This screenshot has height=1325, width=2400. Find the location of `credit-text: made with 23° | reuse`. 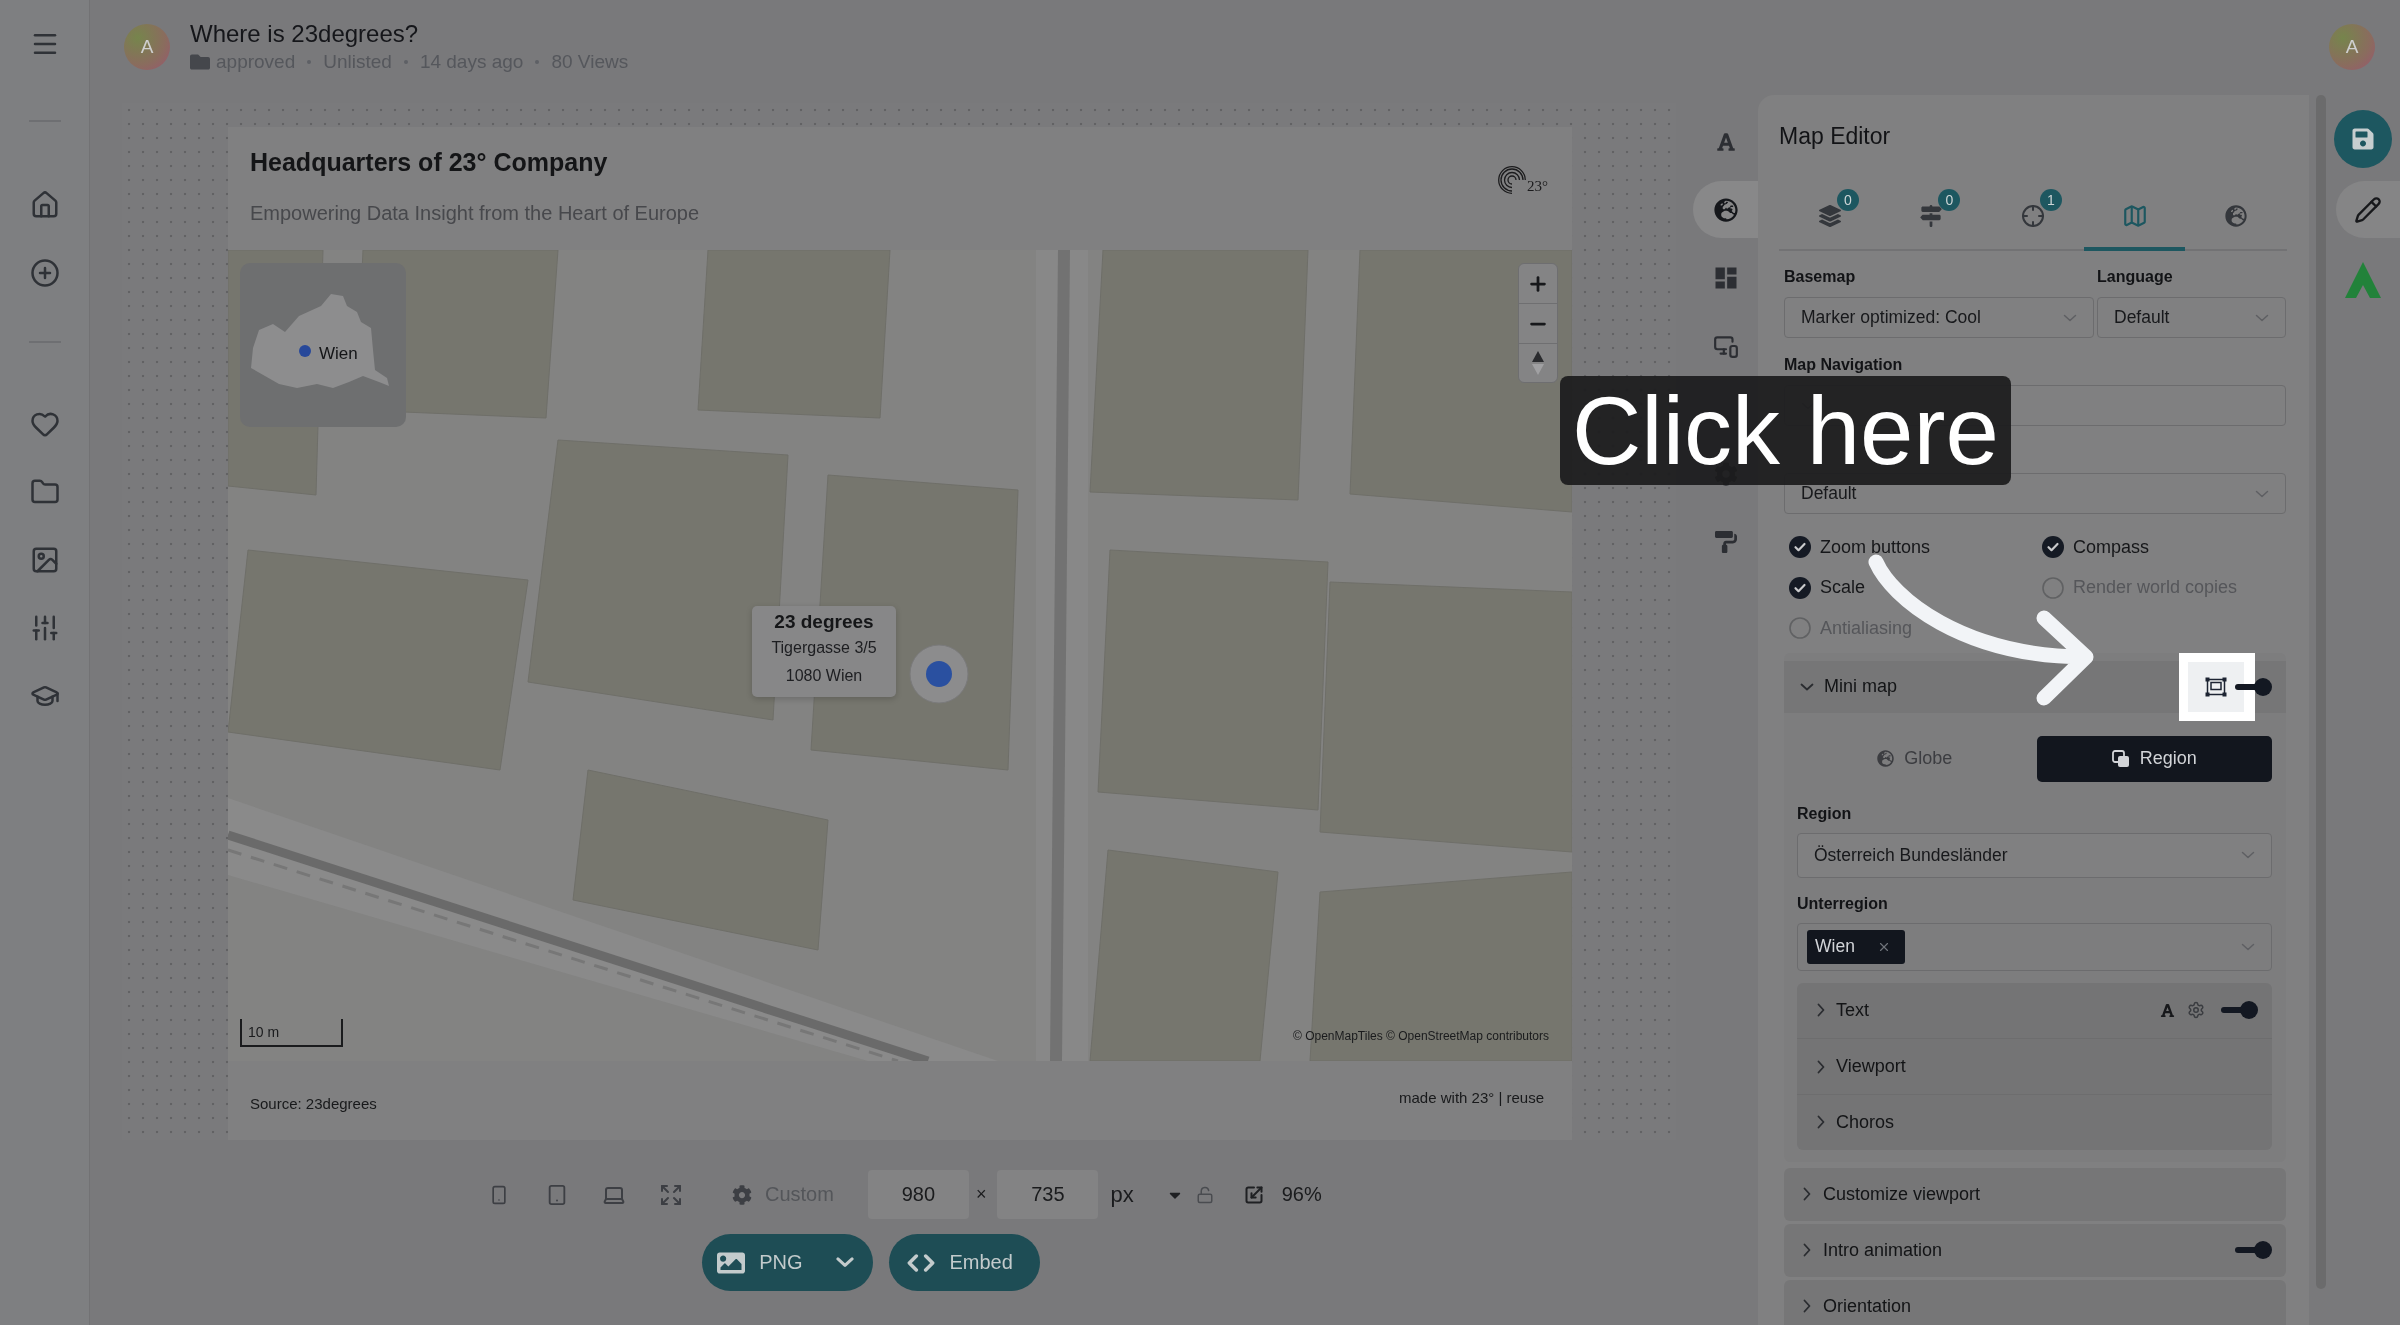

credit-text: made with 23° | reuse is located at coordinates (1471, 1098).